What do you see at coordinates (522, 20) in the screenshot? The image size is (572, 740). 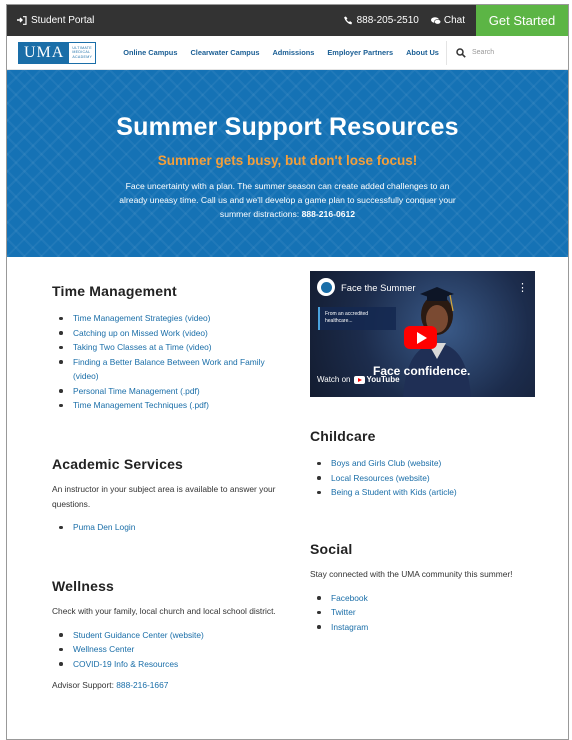 I see `get-started-button: Get Started` at bounding box center [522, 20].